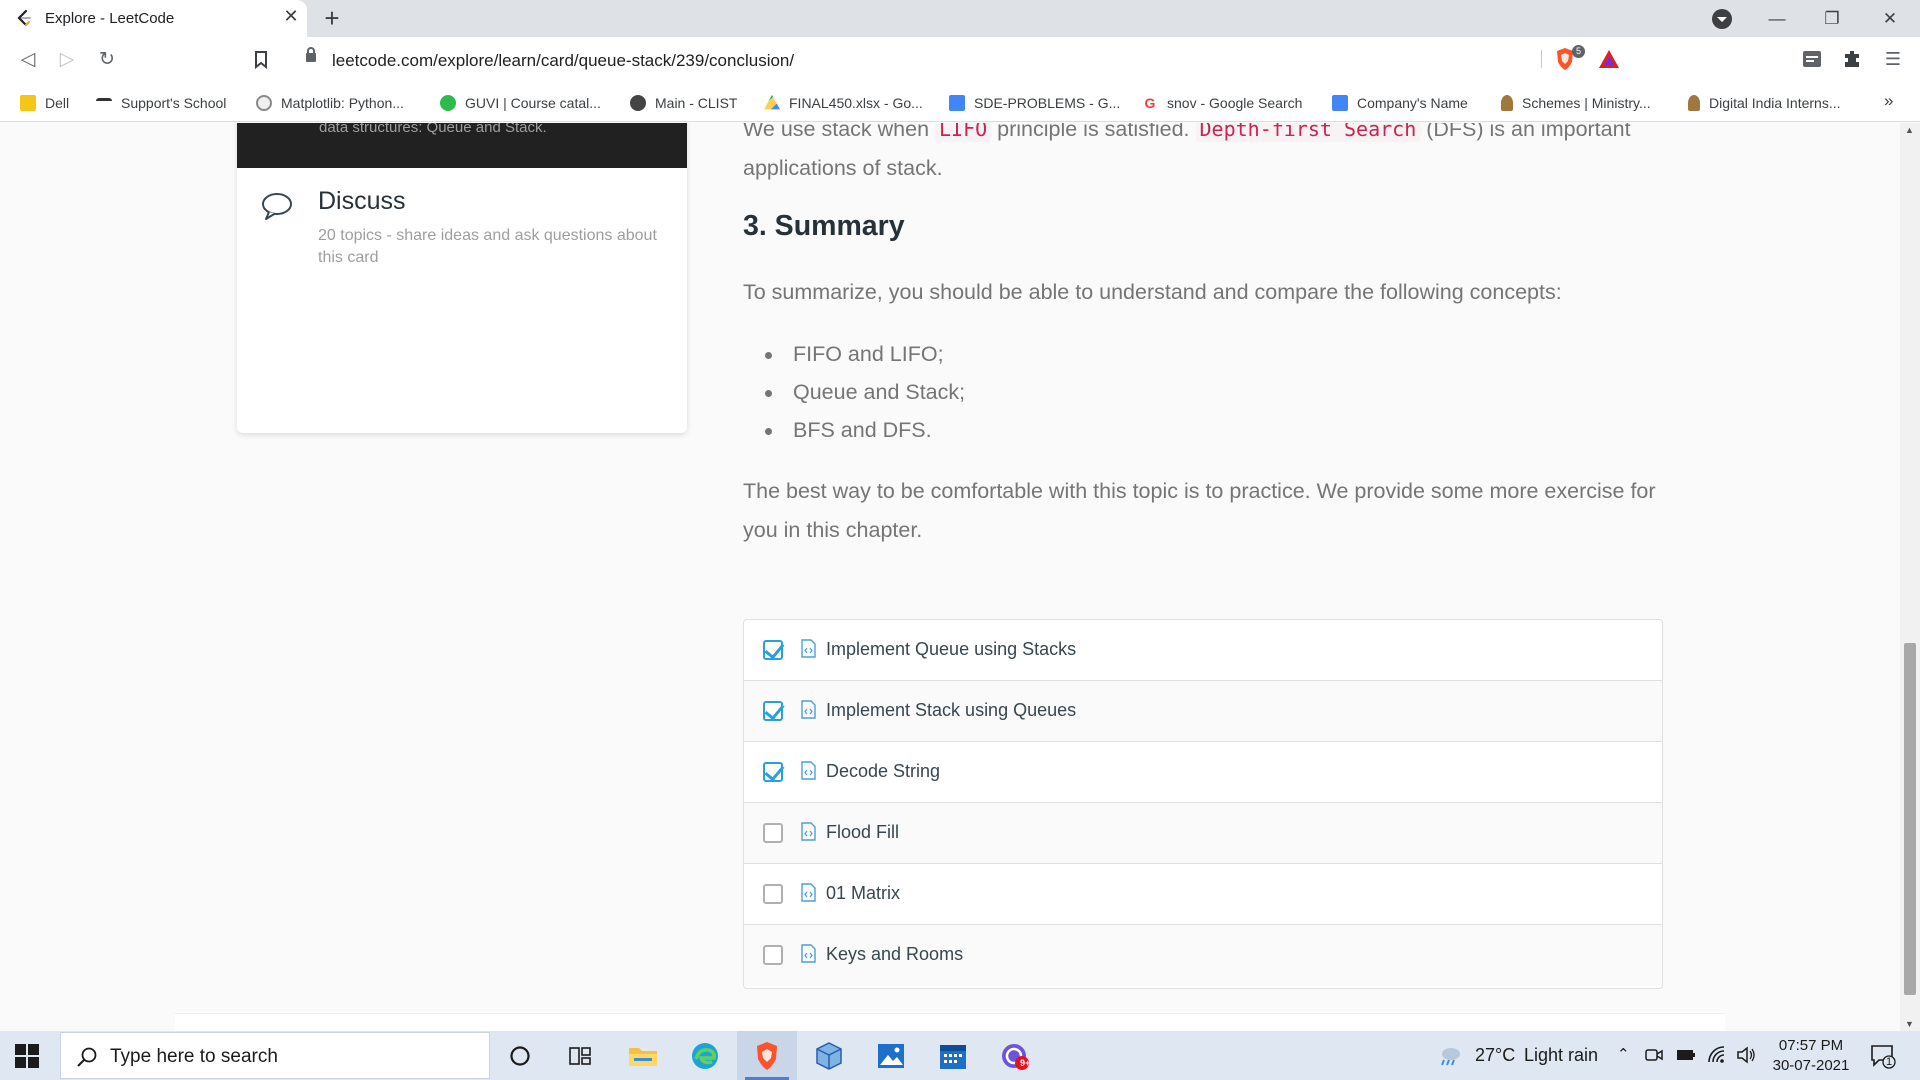 The height and width of the screenshot is (1080, 1920). I want to click on notification-count: 1, so click(1889, 1062).